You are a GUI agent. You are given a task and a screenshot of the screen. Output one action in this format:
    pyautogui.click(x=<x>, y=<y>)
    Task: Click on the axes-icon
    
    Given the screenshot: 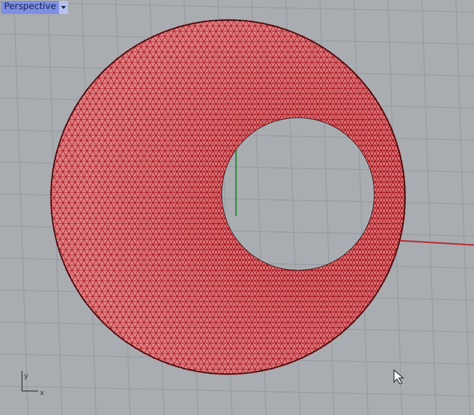 What is the action you would take?
    pyautogui.click(x=30, y=381)
    